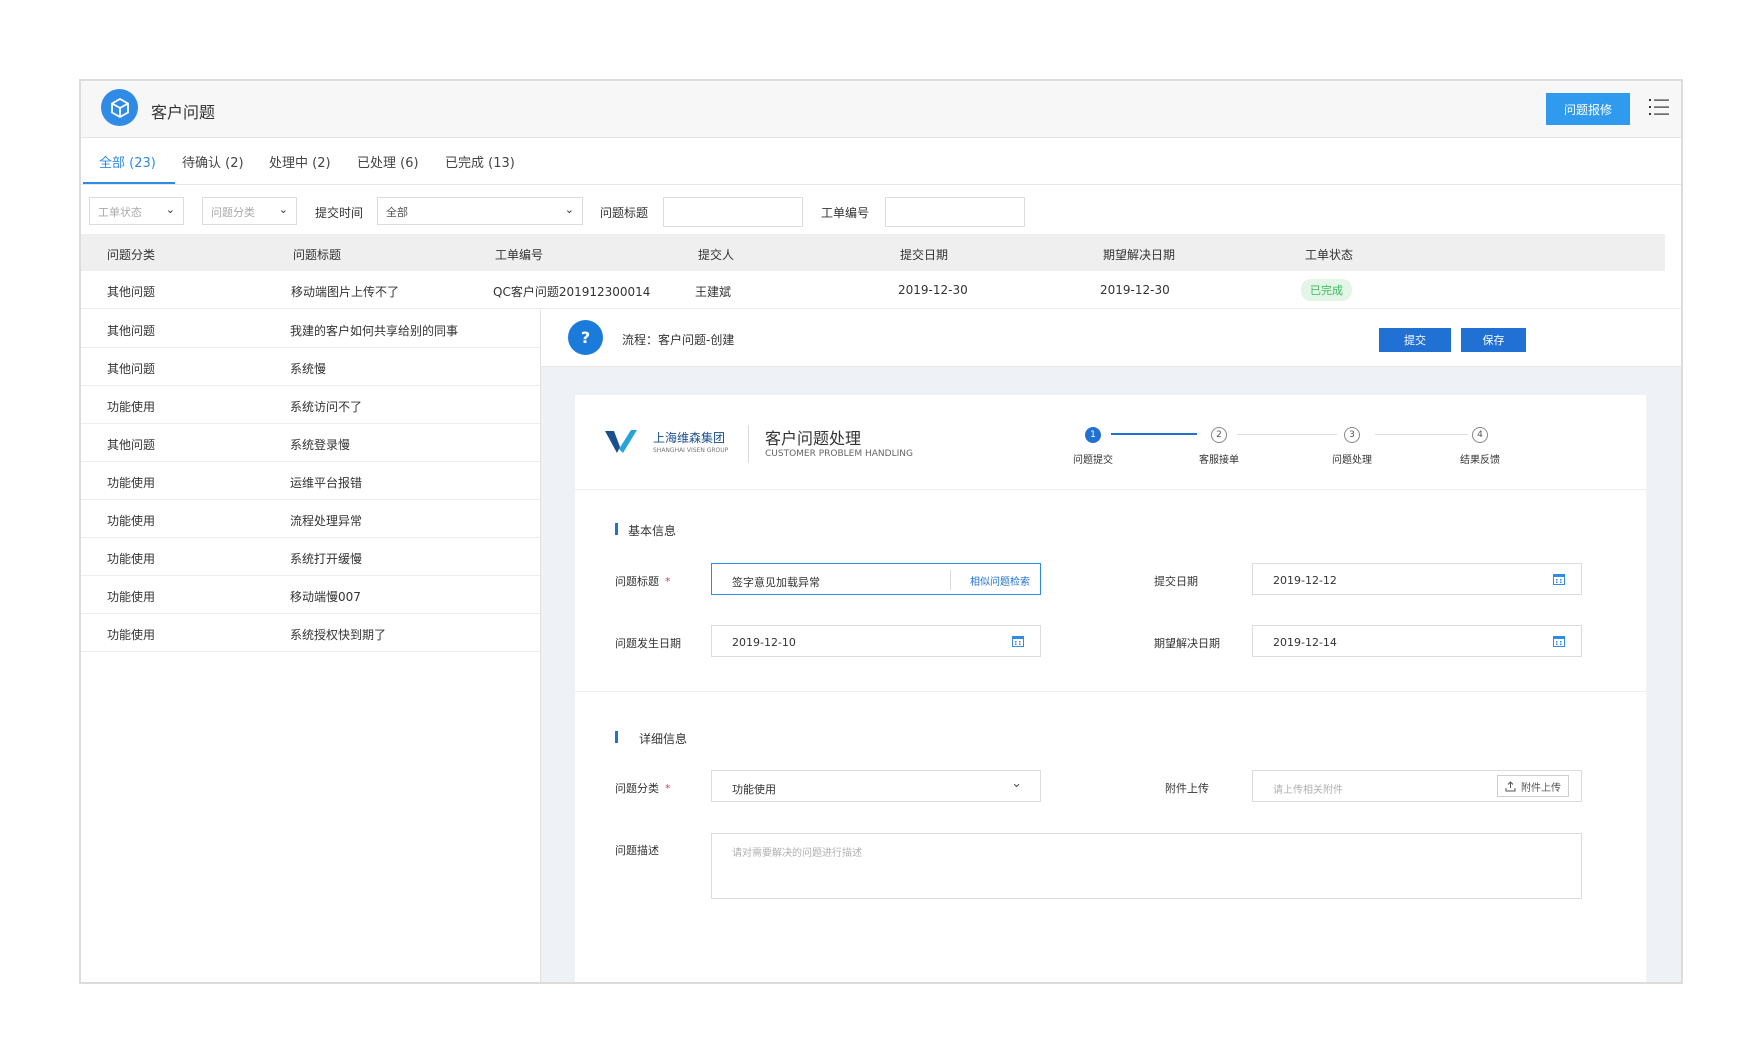 The width and height of the screenshot is (1754, 1058). Describe the element at coordinates (668, 581) in the screenshot. I see `required-mark: *` at that location.